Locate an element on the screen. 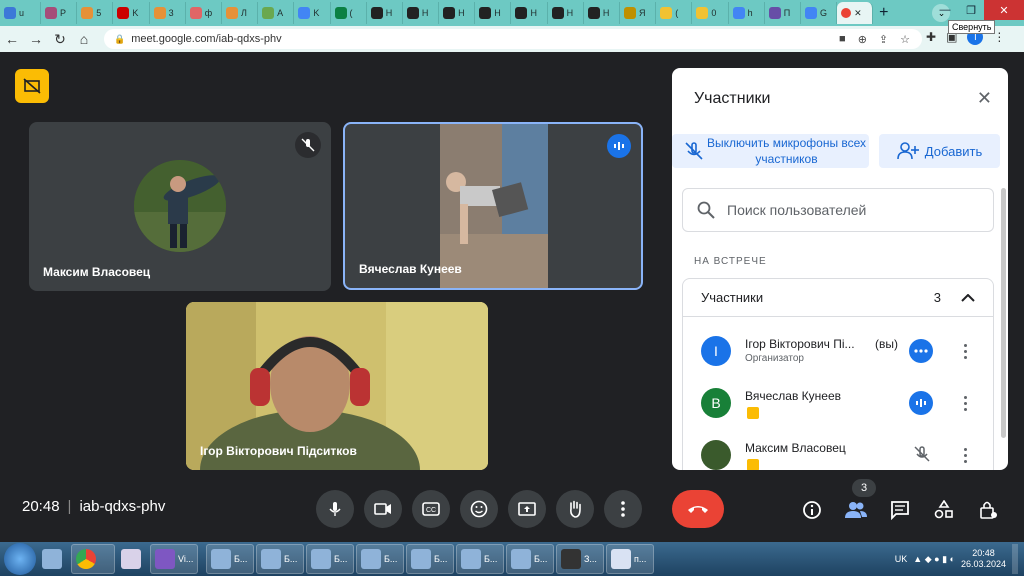 This screenshot has width=1024, height=576. reload-button: ↻ is located at coordinates (60, 39).